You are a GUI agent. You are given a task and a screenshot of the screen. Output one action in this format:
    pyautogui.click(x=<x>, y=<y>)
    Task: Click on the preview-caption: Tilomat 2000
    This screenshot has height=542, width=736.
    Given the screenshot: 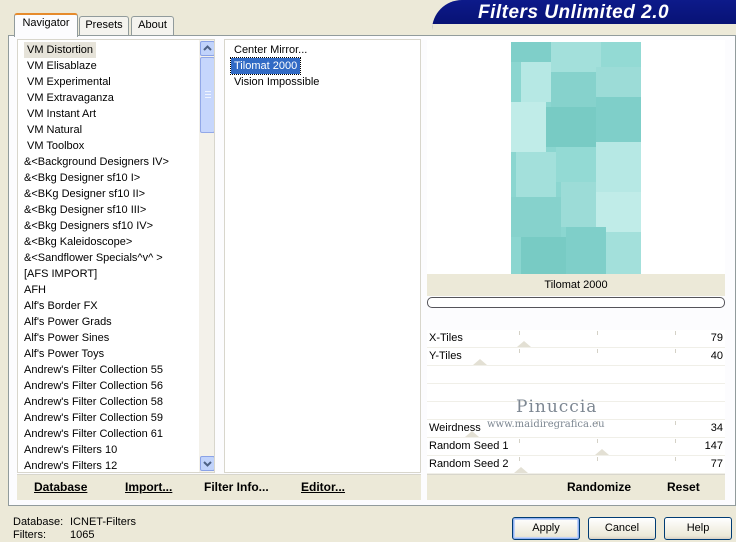 What is the action you would take?
    pyautogui.click(x=576, y=285)
    